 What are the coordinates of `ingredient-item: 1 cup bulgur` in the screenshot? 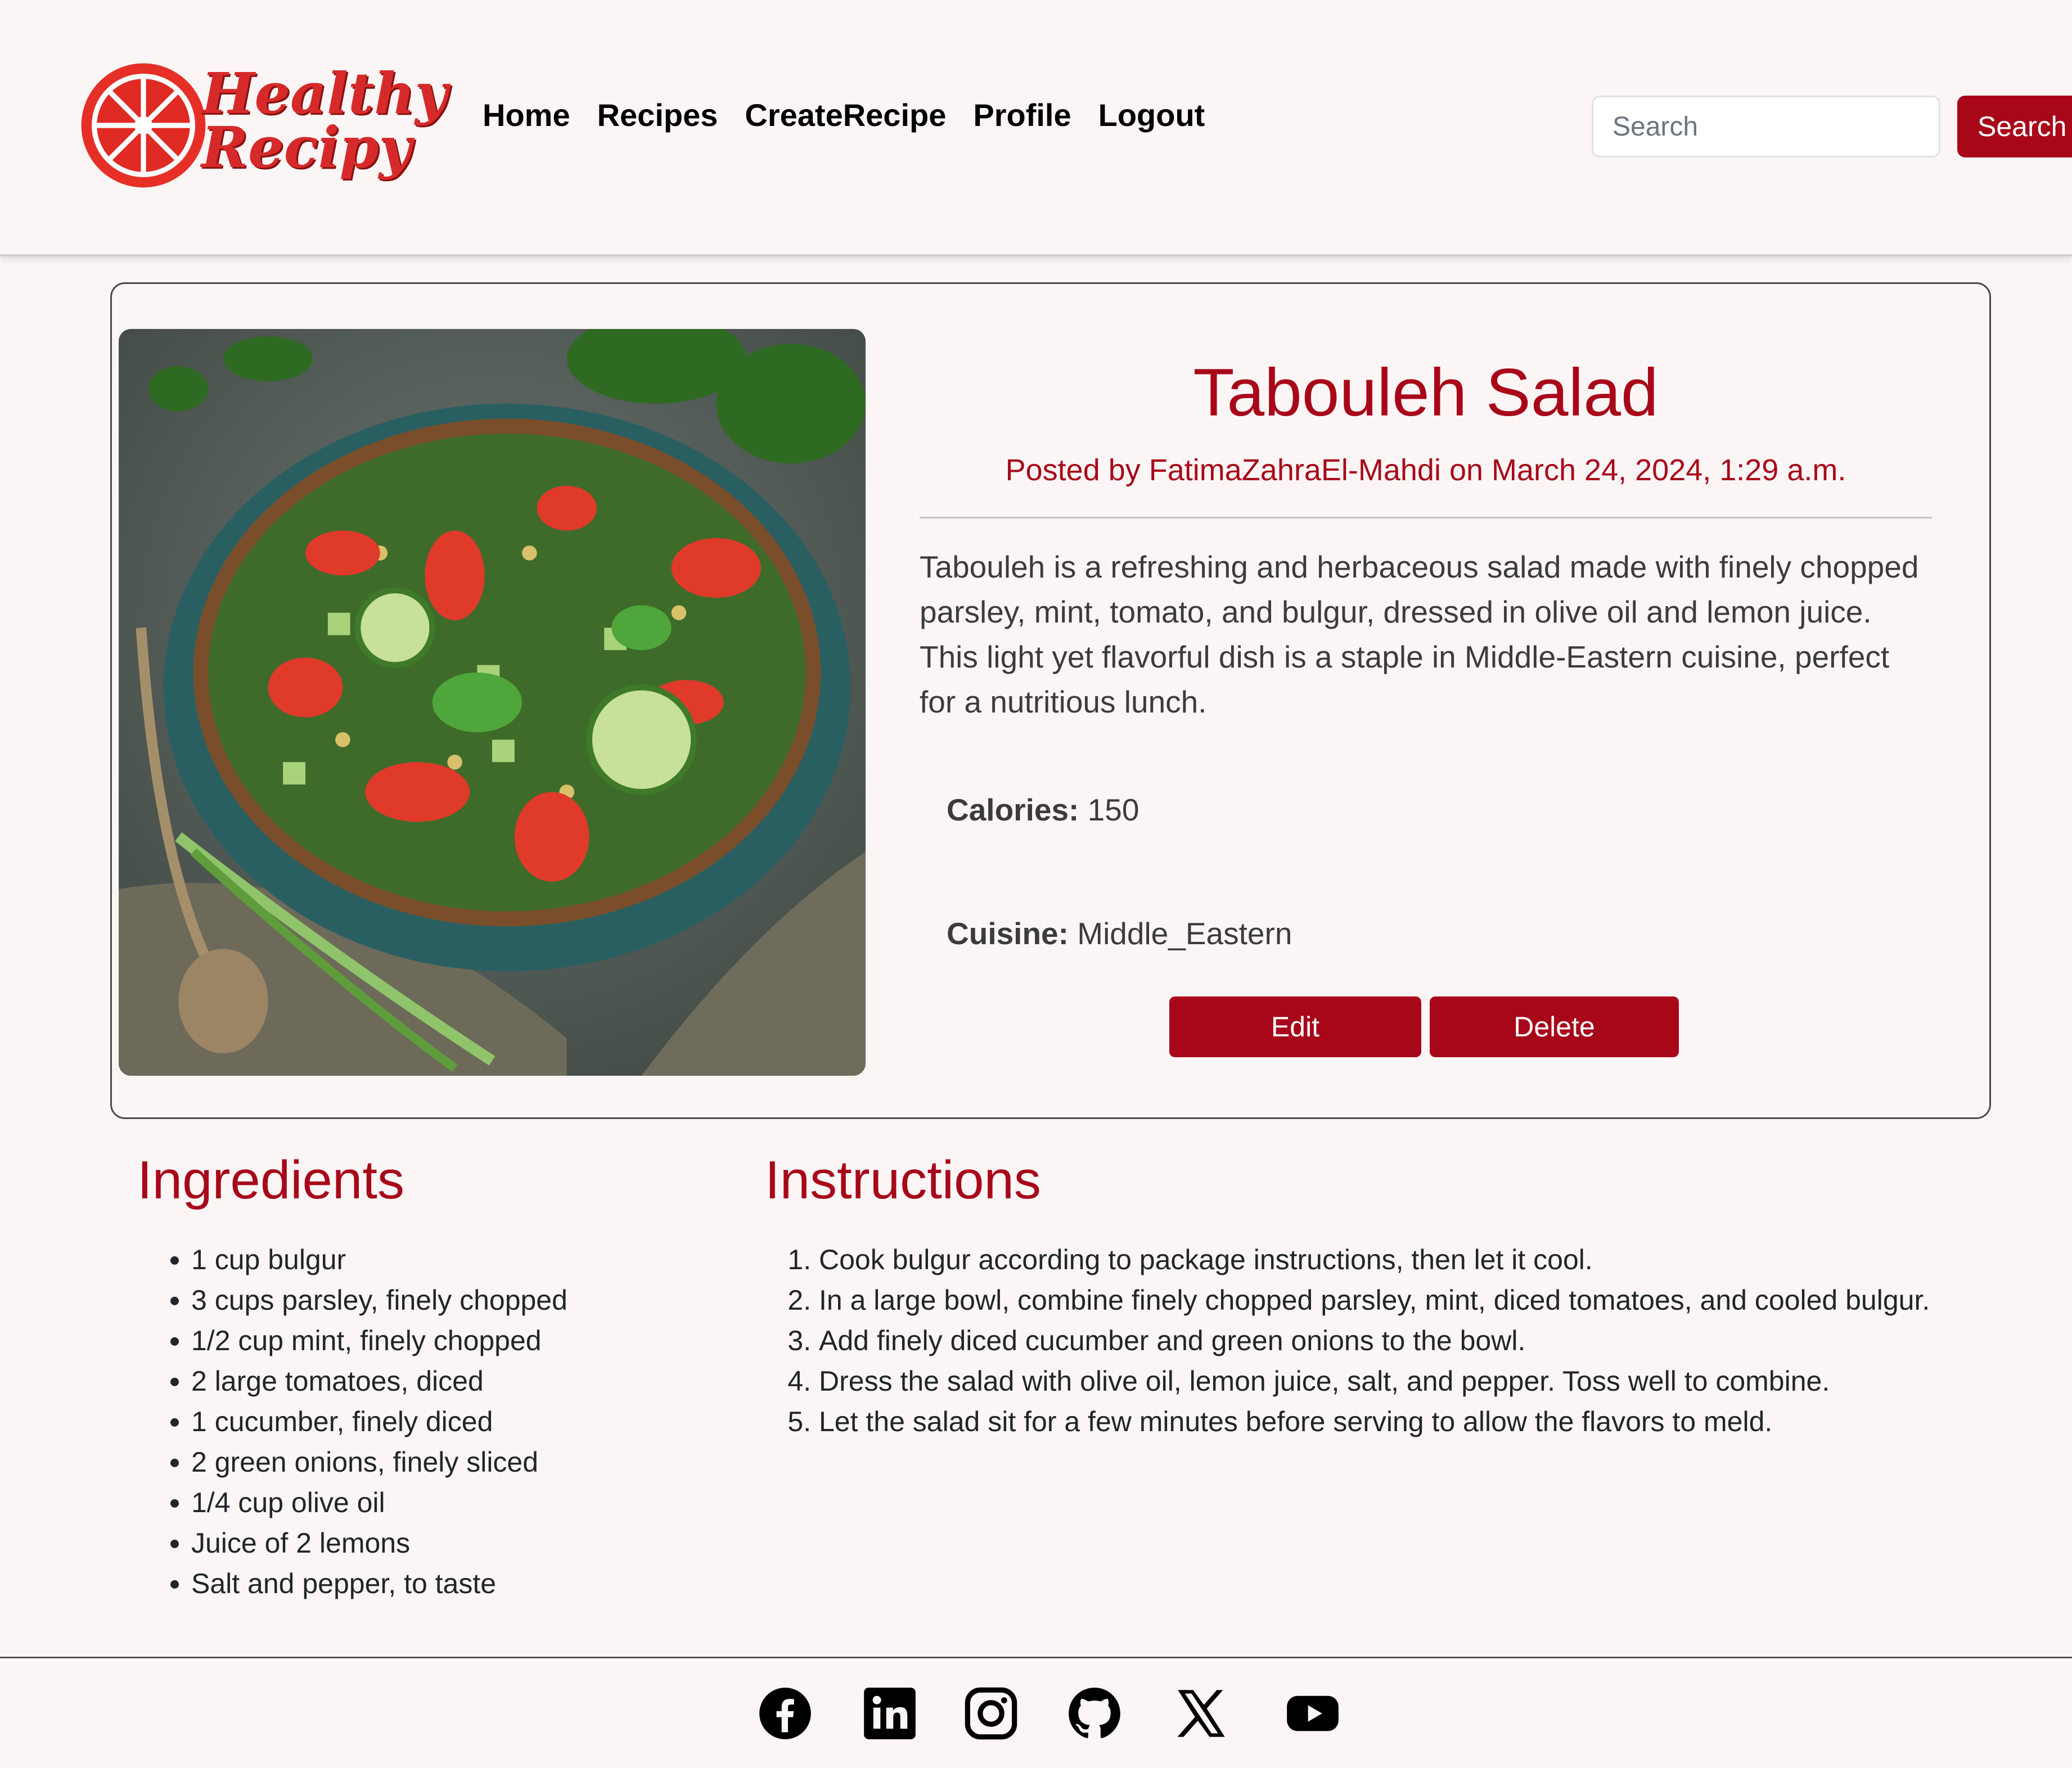 It's located at (379, 1259).